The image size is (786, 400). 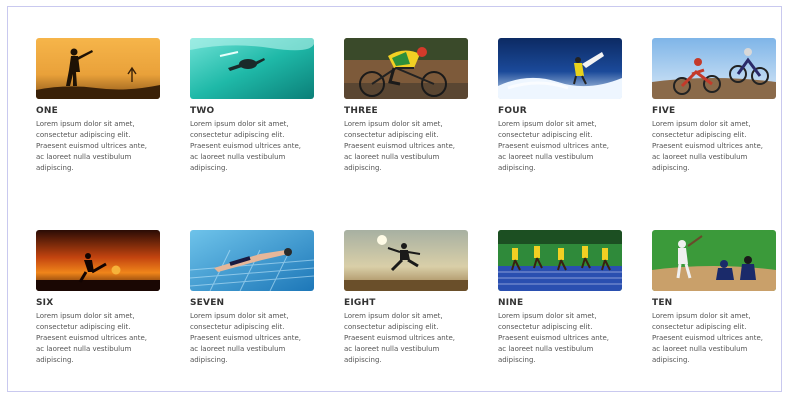 I want to click on card-title: ONE, so click(x=47, y=111).